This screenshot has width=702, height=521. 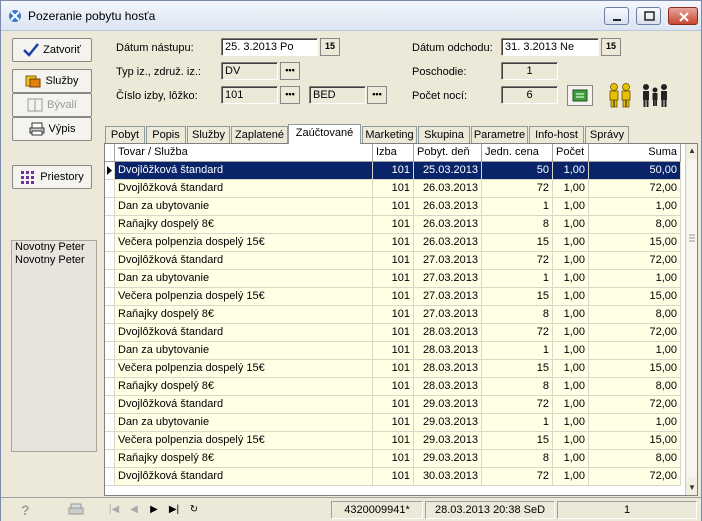 I want to click on close-button: Zatvoriť, so click(x=52, y=50).